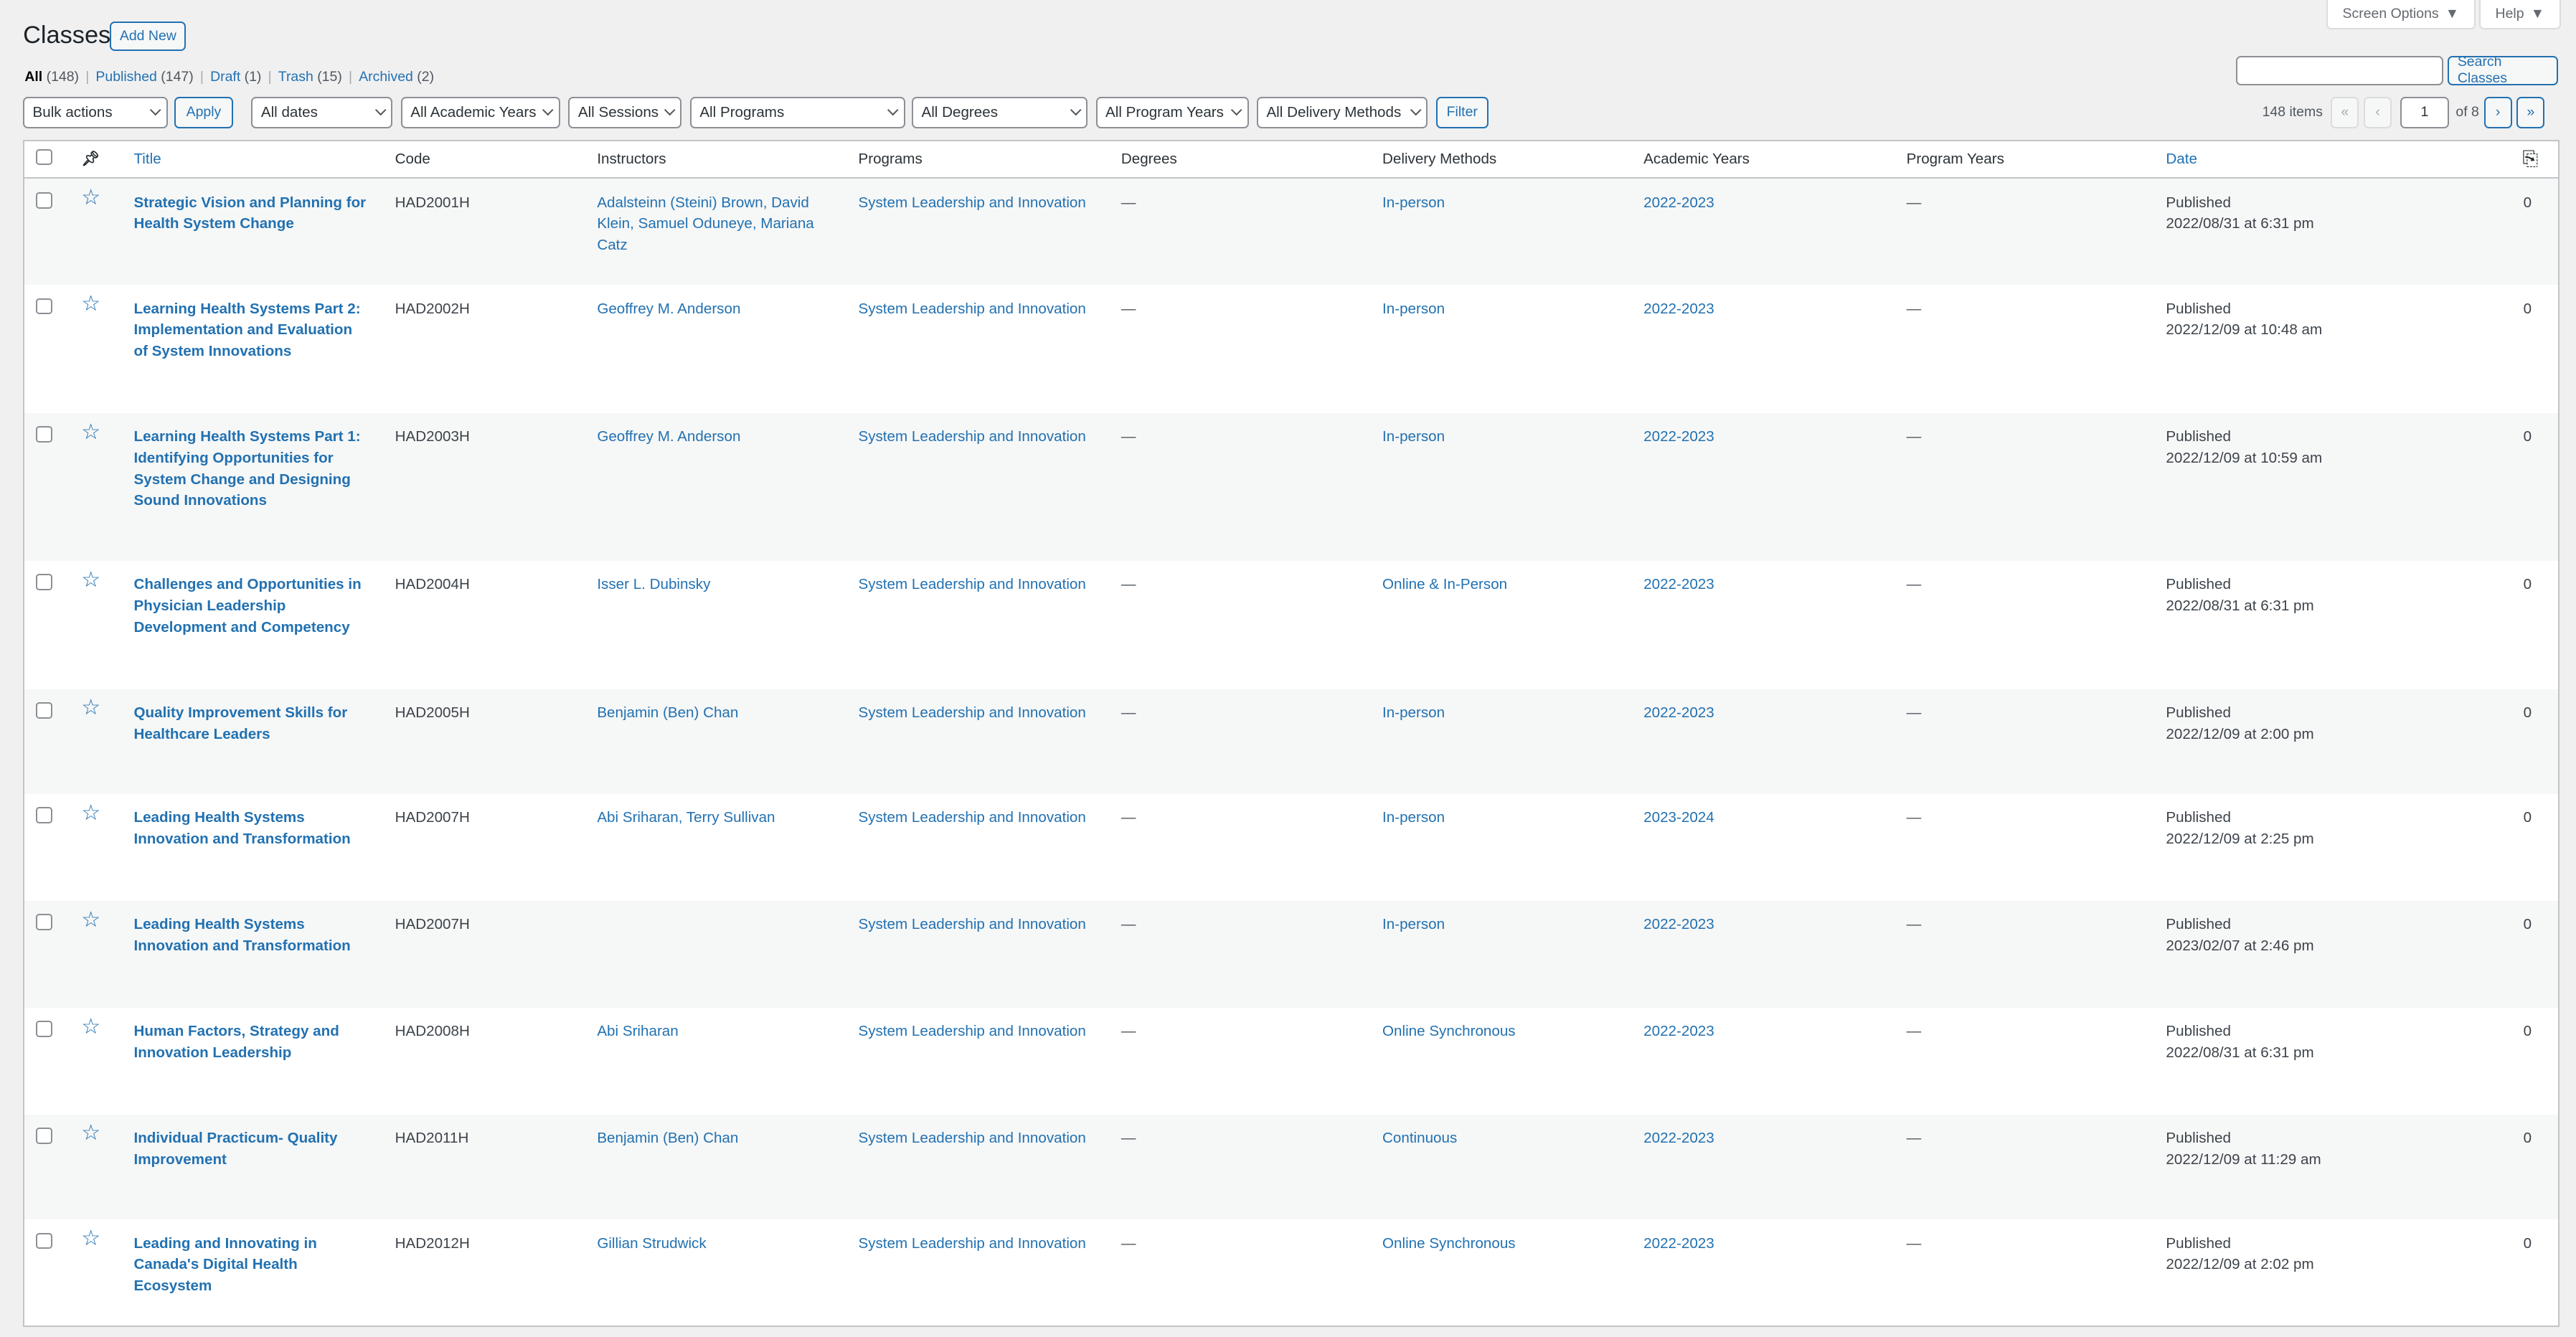 The width and height of the screenshot is (2576, 1337). What do you see at coordinates (637, 1031) in the screenshot?
I see `instructors-link: Abi Sriharan` at bounding box center [637, 1031].